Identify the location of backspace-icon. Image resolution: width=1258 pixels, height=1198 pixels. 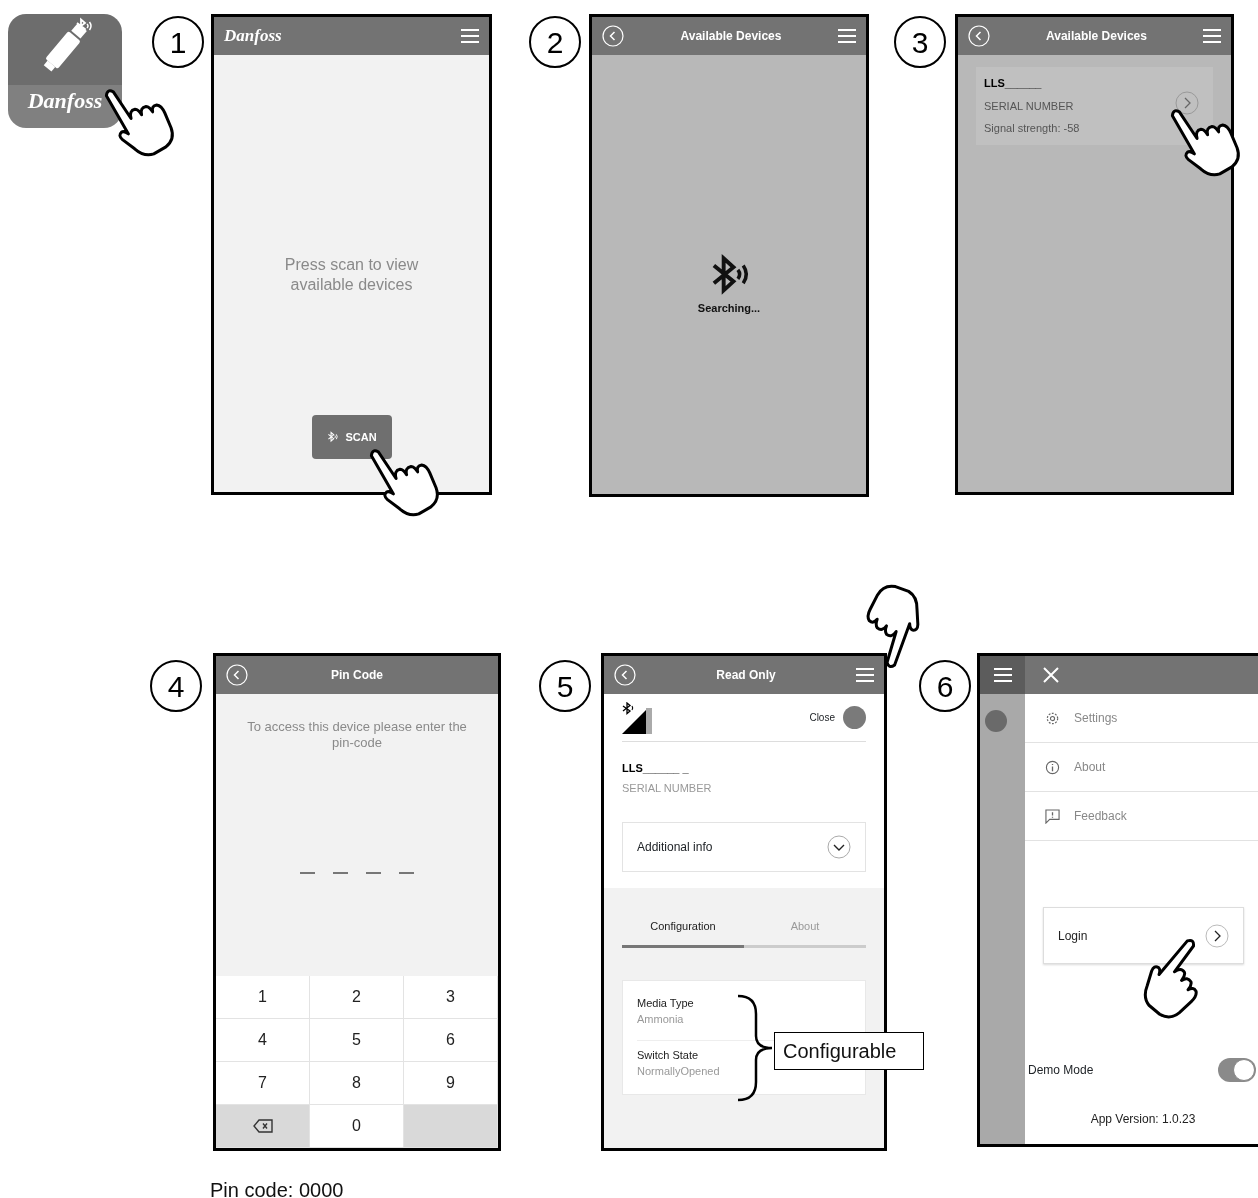
(262, 1126).